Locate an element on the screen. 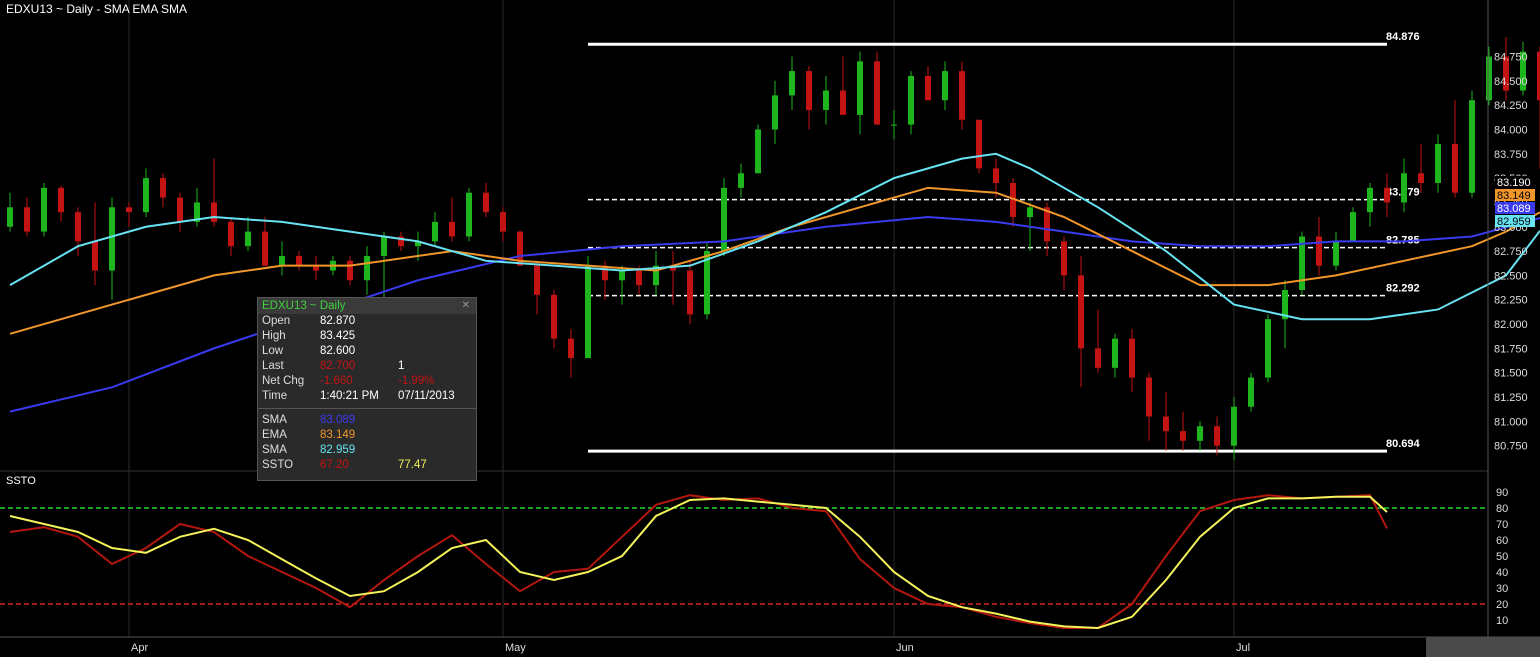 The width and height of the screenshot is (1540, 657). x-tick-label: Jul is located at coordinates (1243, 648).